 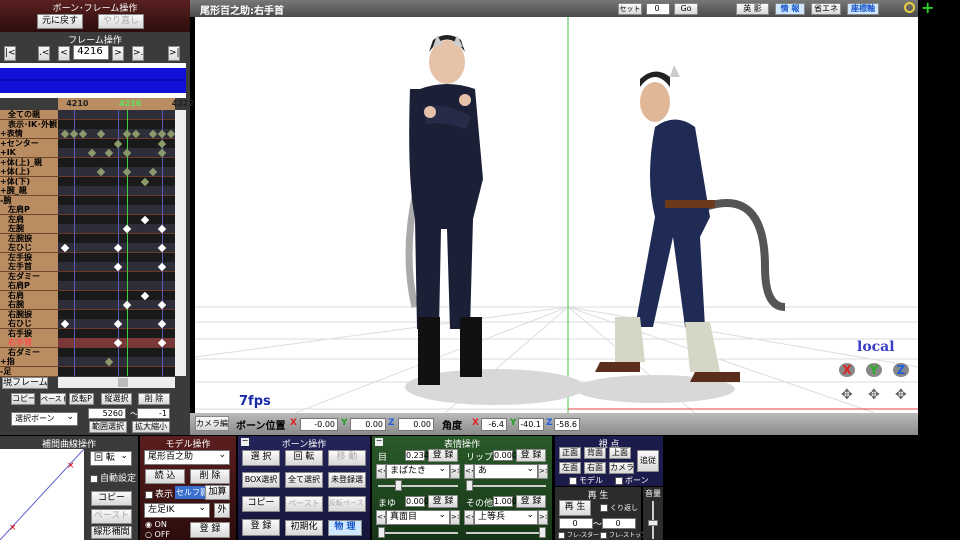 What do you see at coordinates (416, 424) in the screenshot?
I see `pos-z-input: 0.00` at bounding box center [416, 424].